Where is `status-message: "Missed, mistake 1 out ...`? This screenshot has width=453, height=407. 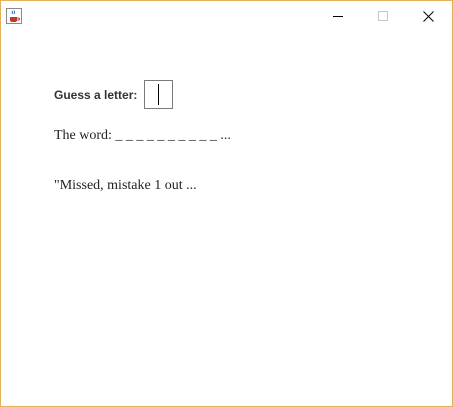
status-message: "Missed, mistake 1 out ... is located at coordinates (125, 185).